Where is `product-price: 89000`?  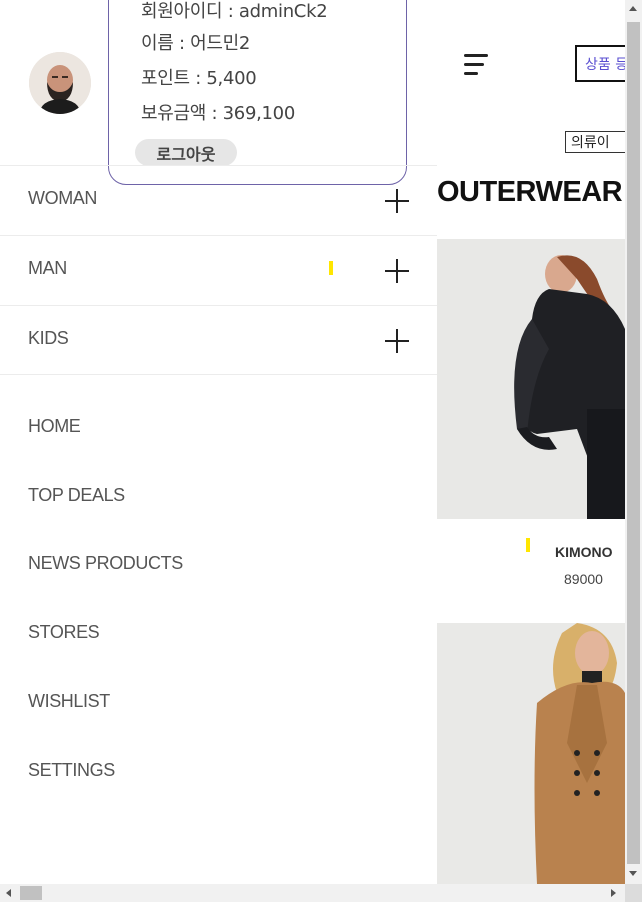 product-price: 89000 is located at coordinates (583, 579).